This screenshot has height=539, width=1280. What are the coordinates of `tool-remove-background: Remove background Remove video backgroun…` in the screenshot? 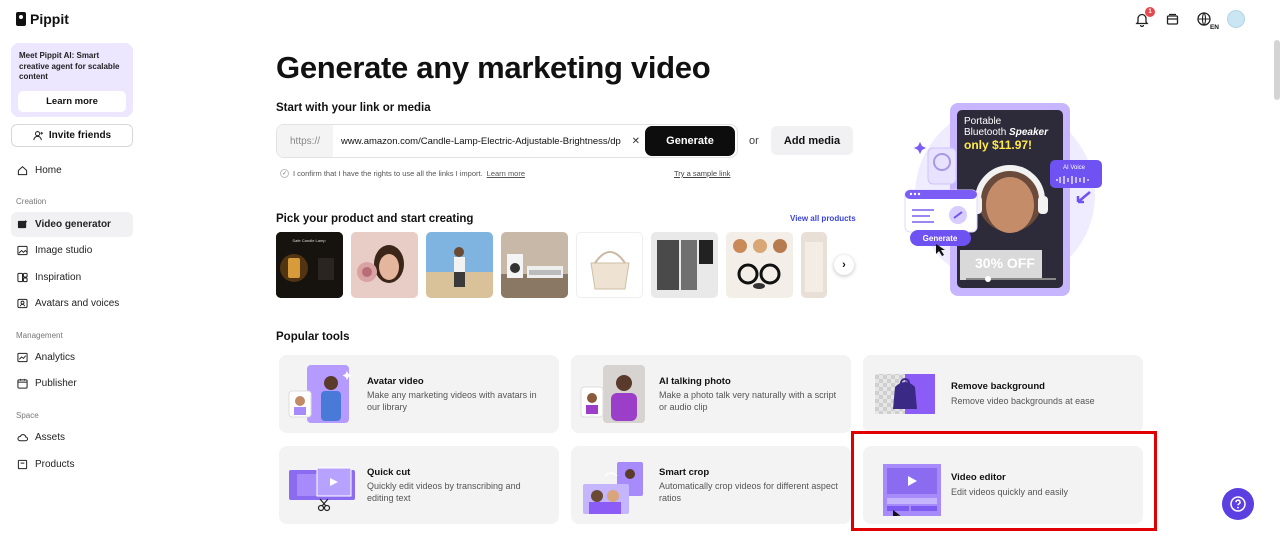 It's located at (1003, 394).